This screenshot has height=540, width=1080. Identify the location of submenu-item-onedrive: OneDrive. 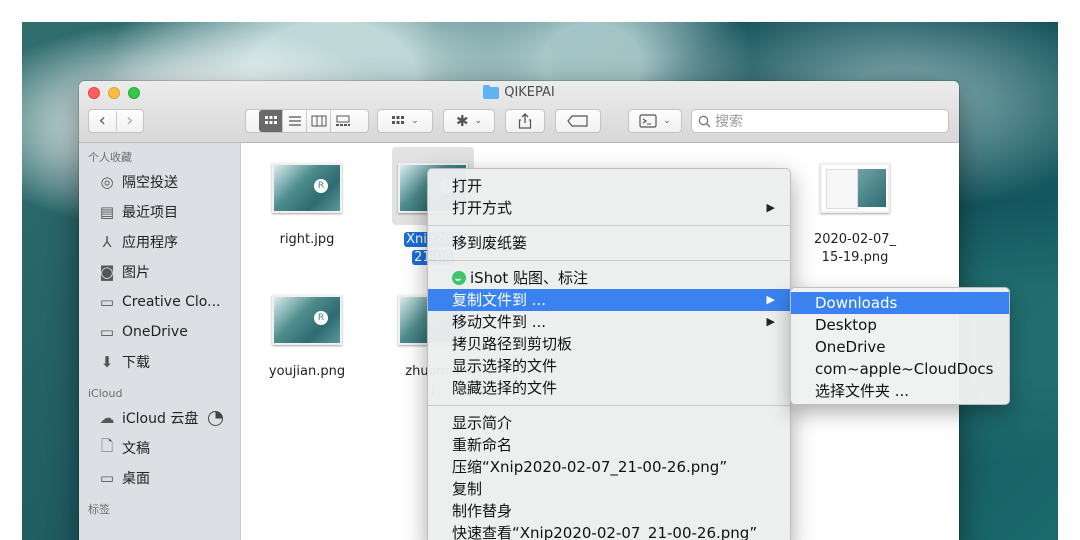
(900, 347).